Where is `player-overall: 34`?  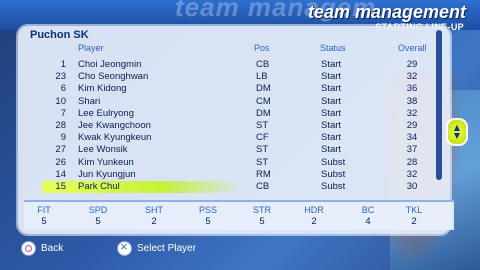 player-overall: 34 is located at coordinates (412, 138).